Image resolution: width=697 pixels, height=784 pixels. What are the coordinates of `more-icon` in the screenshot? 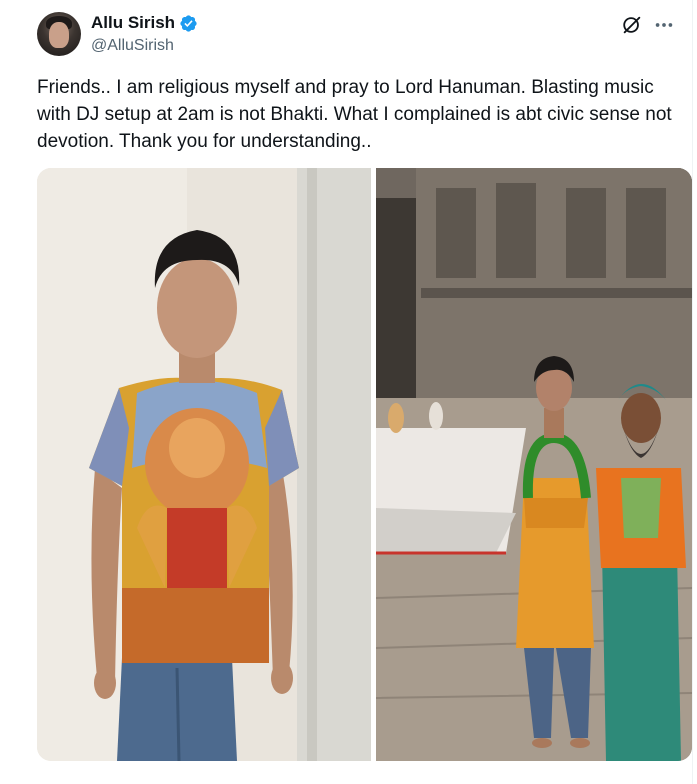 It's located at (664, 25).